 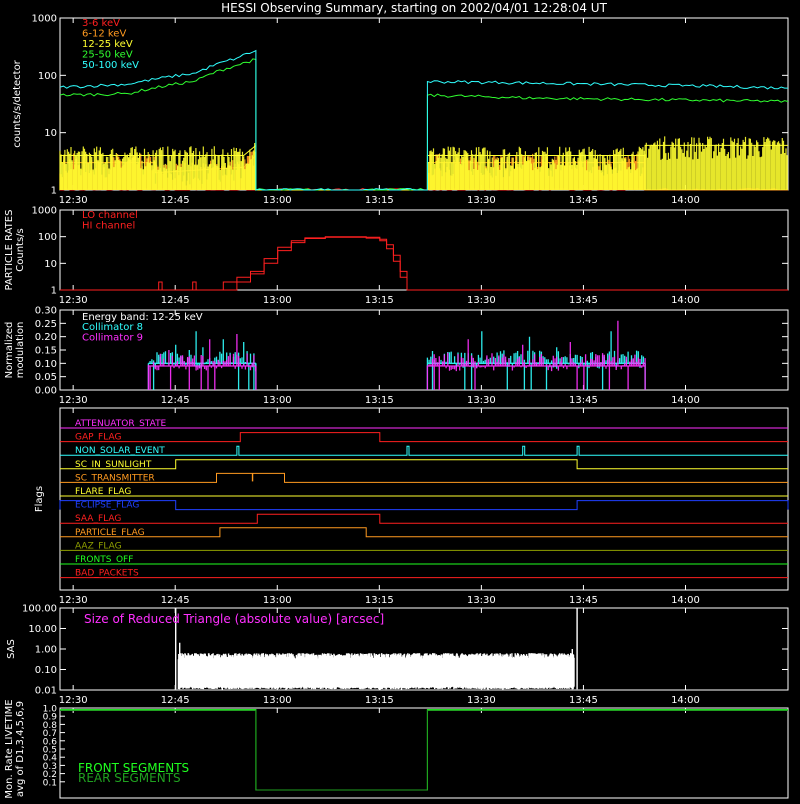 I want to click on sas-x-tick-label: 13:30, so click(x=481, y=700).